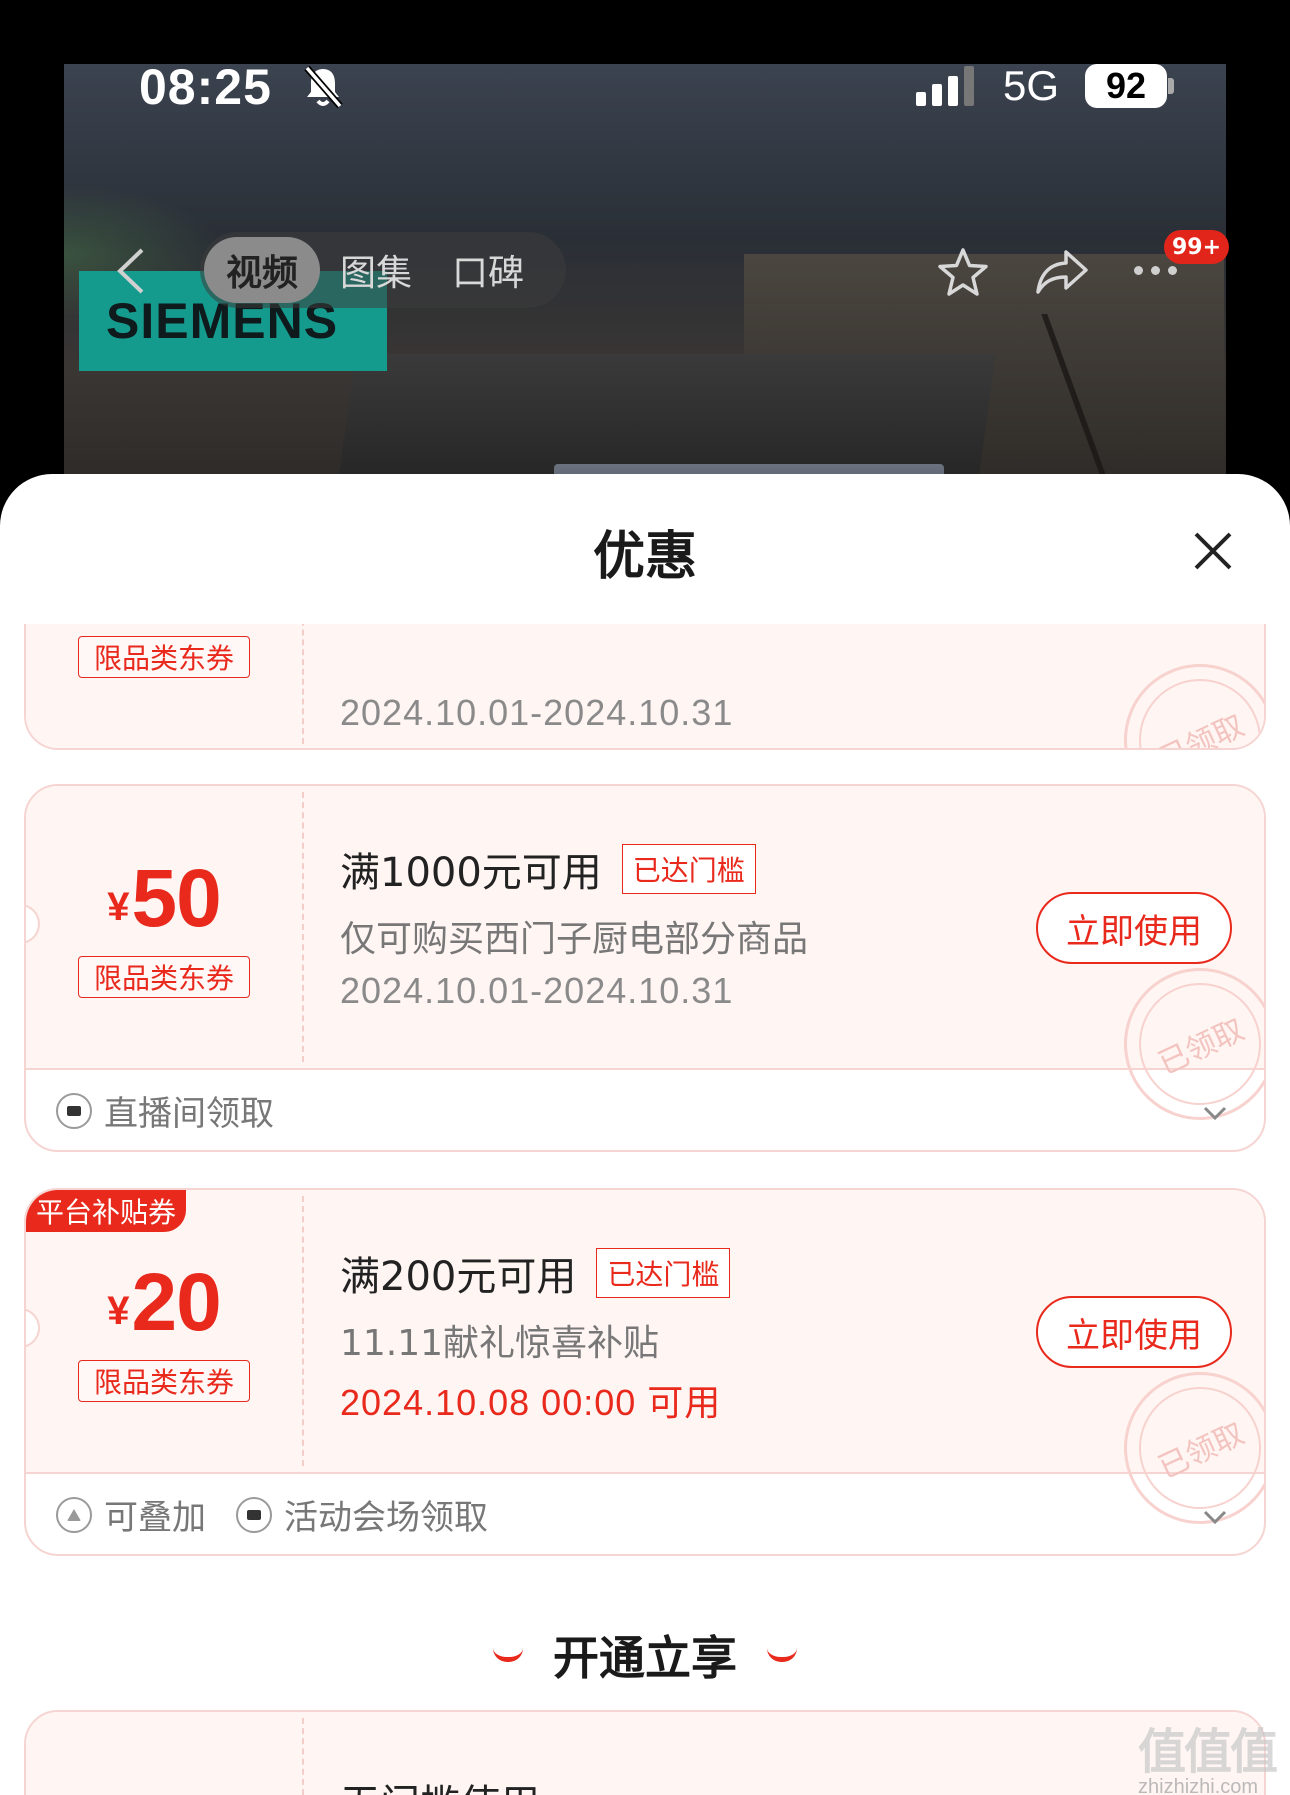  What do you see at coordinates (531, 1402) in the screenshot?
I see `available-from-date: 2024.10.08 00:00 可用` at bounding box center [531, 1402].